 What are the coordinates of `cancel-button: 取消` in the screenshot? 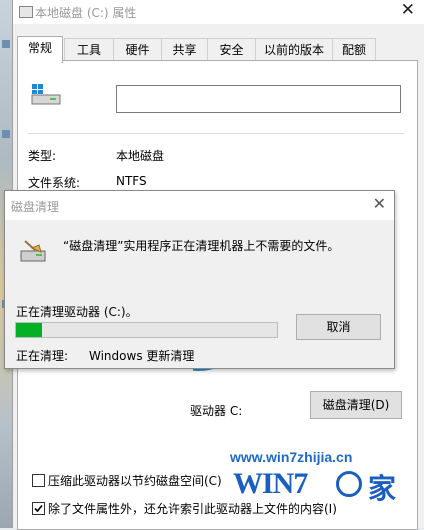 It's located at (338, 327).